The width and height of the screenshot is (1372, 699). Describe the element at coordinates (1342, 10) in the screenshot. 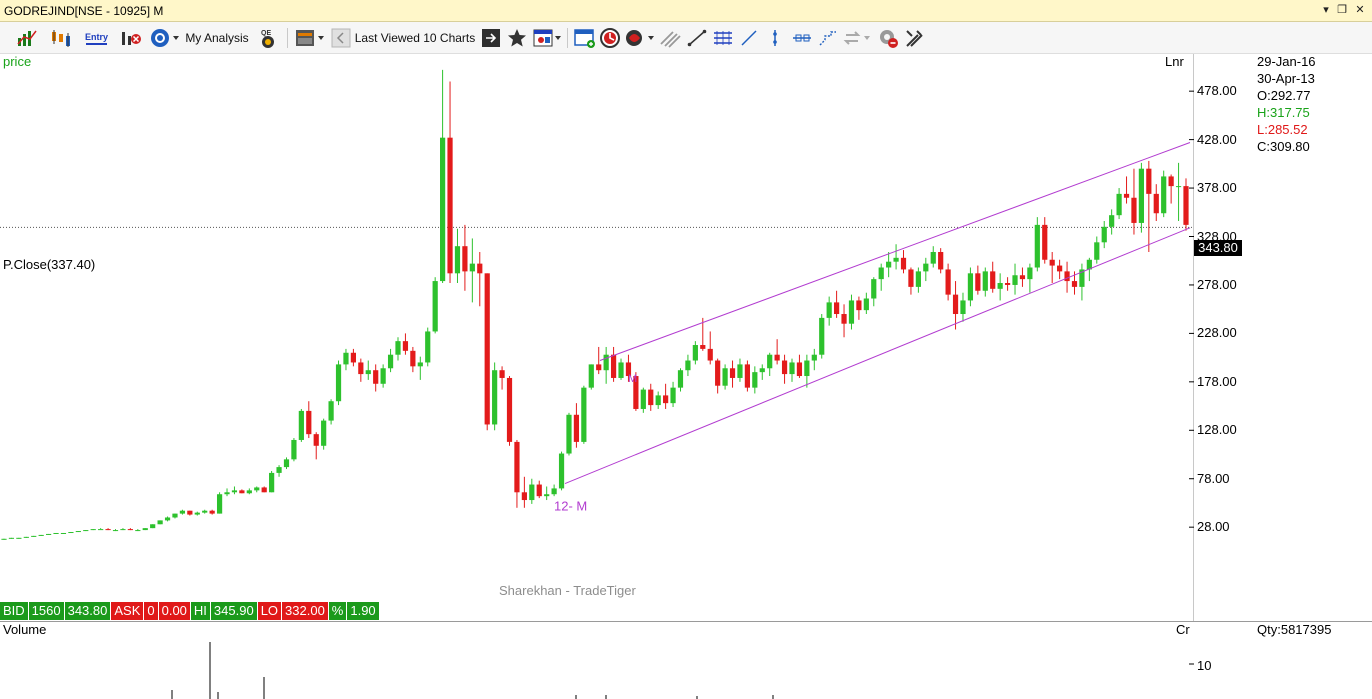

I see `restore-icon: ❐` at that location.